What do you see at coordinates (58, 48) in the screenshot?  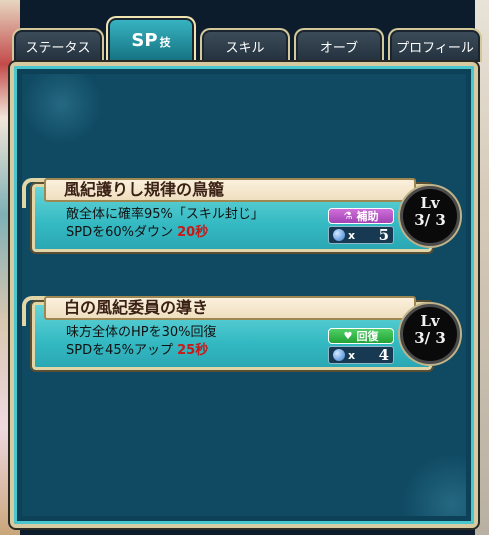 I see `tab-label: ステータス` at bounding box center [58, 48].